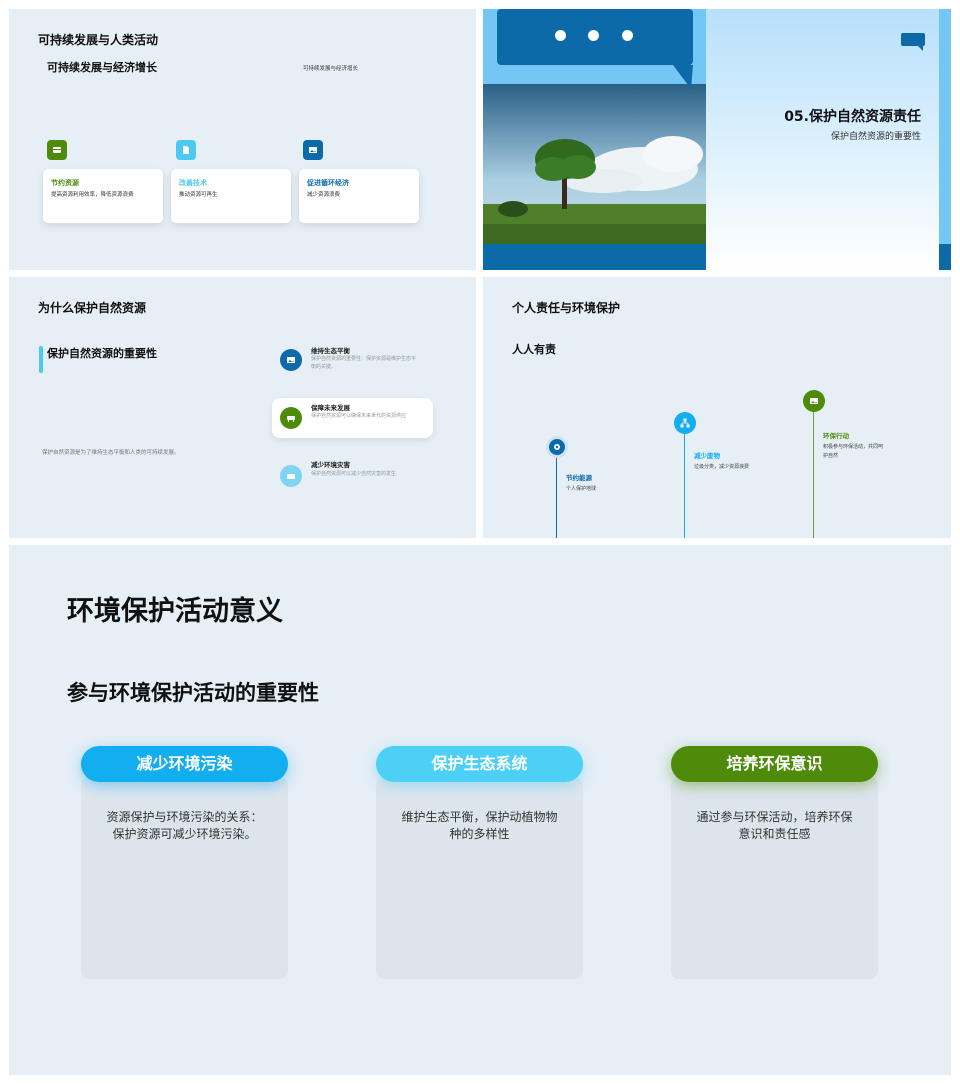  Describe the element at coordinates (330, 351) in the screenshot. I see `item-heading: 维持生态平衡` at that location.